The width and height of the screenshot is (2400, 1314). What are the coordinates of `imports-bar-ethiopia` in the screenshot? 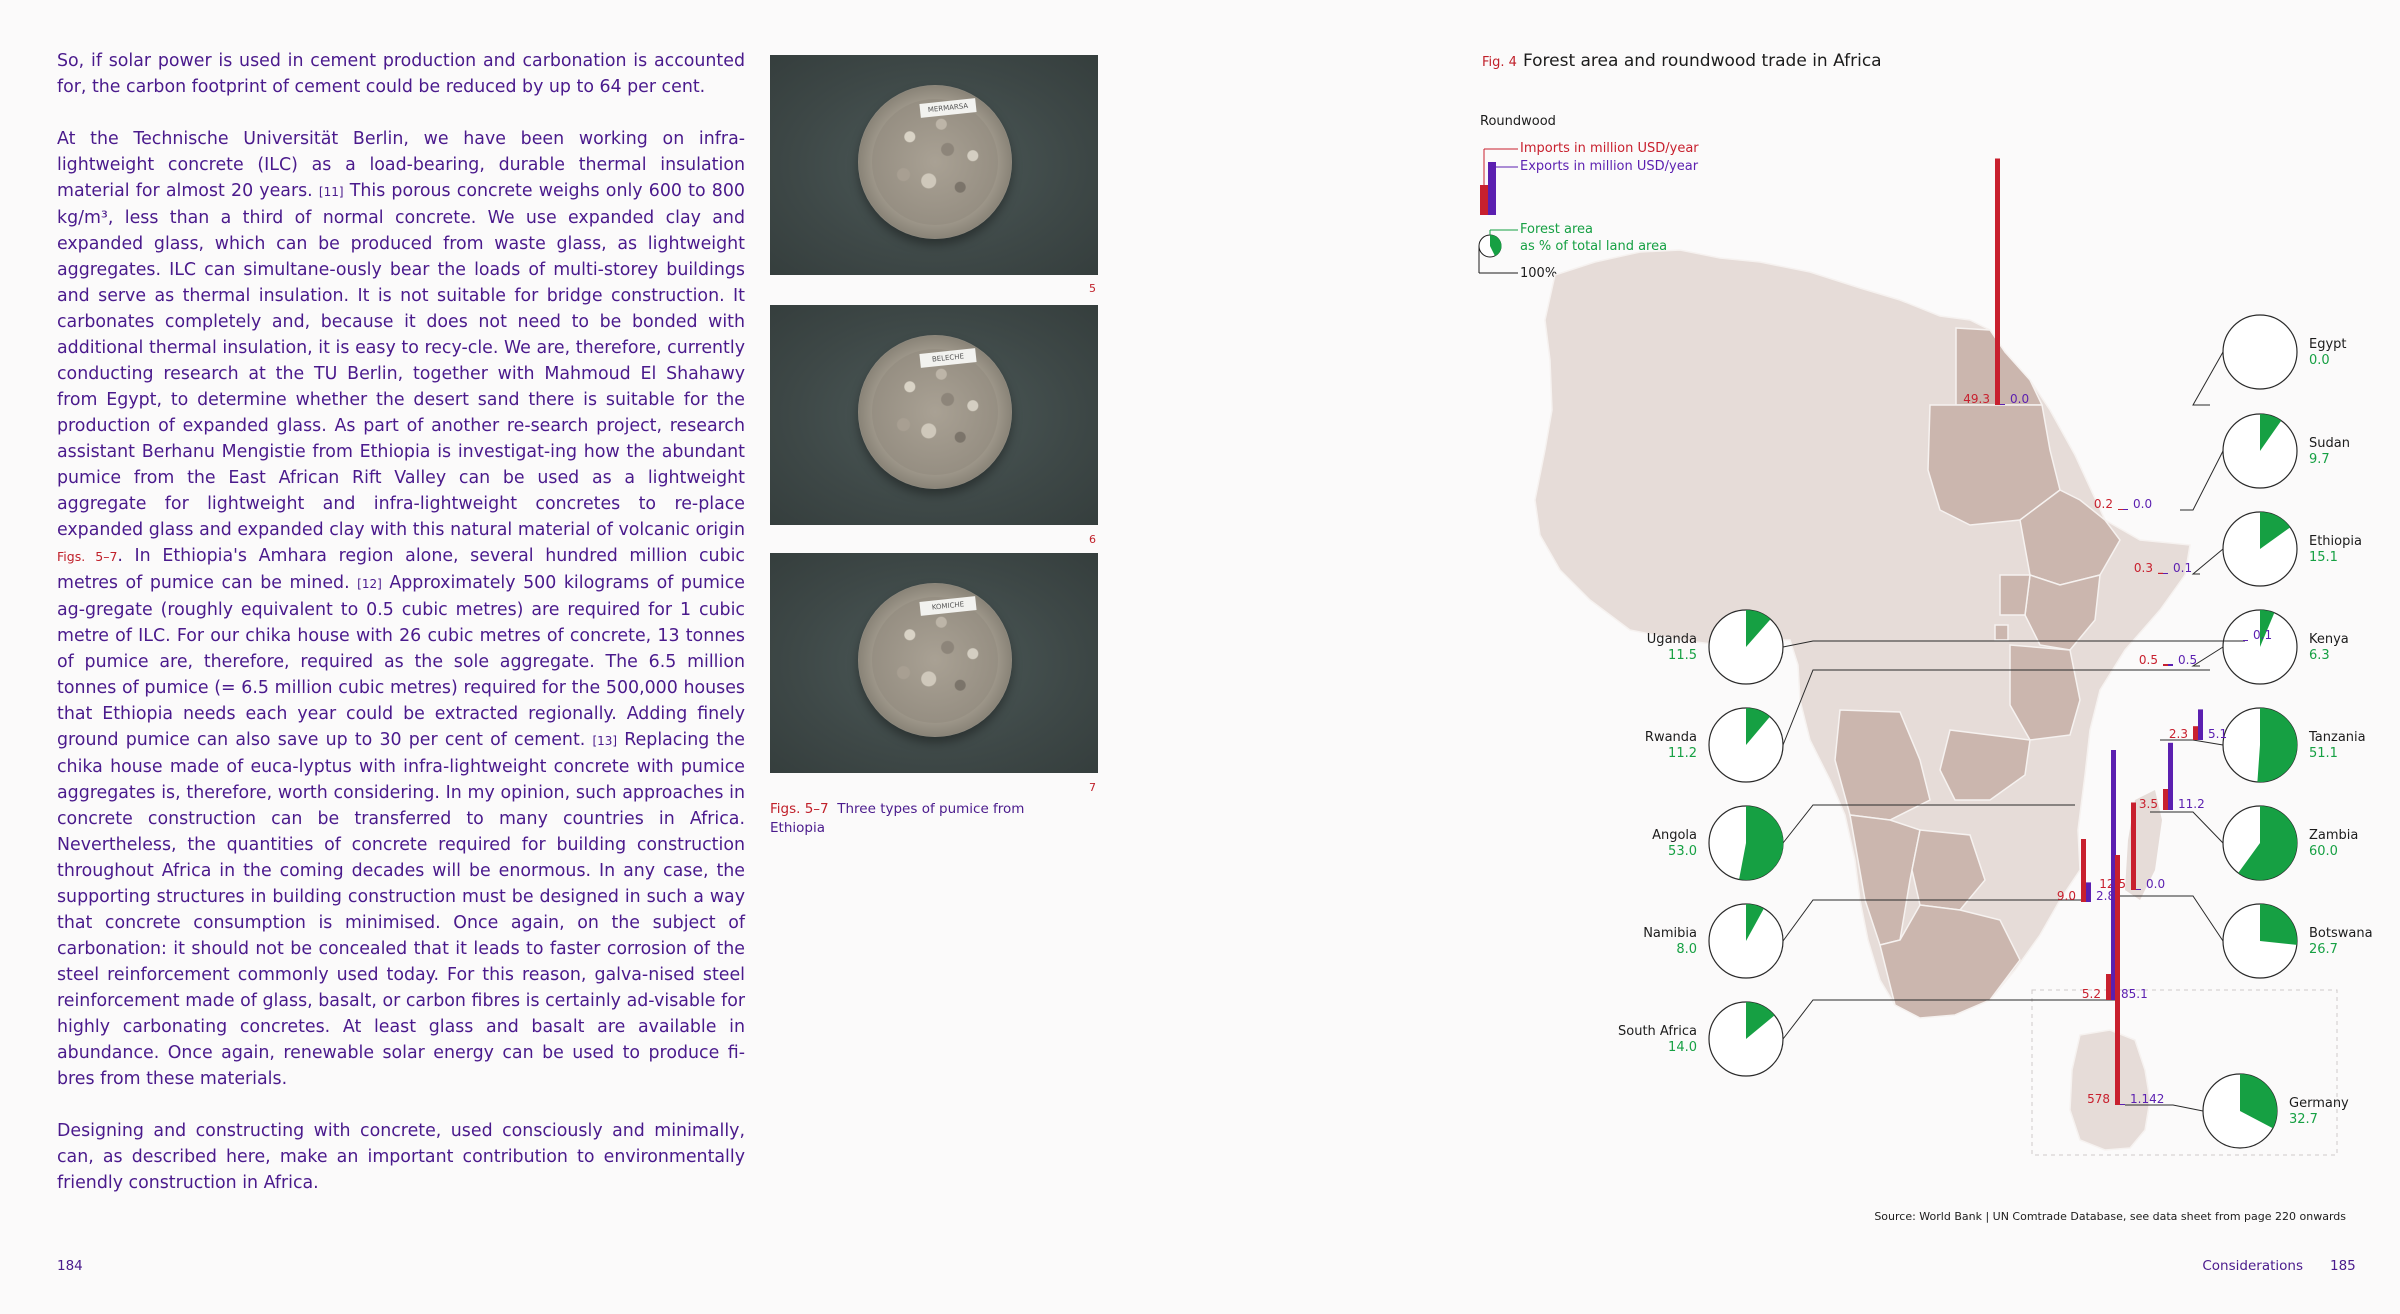 It's located at (2160, 573).